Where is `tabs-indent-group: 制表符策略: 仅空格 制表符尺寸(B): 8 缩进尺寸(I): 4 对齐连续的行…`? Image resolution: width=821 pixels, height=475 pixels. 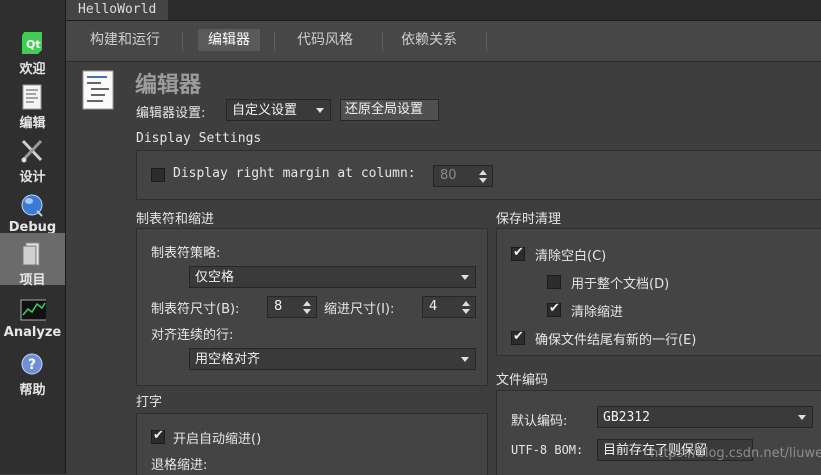
tabs-indent-group: 制表符策略: 仅空格 制表符尺寸(B): 8 缩进尺寸(I): 4 对齐连续的行… is located at coordinates (312, 307).